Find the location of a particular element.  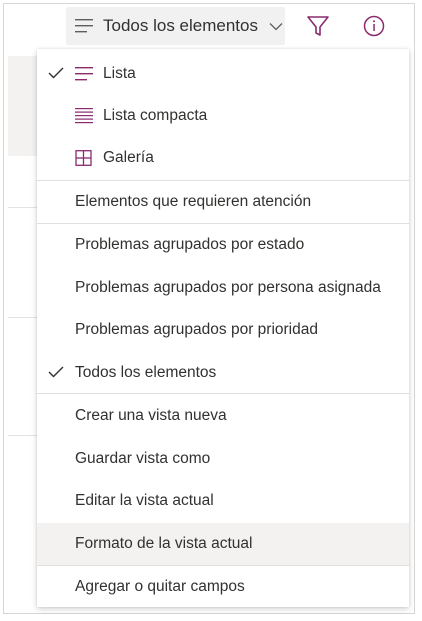

menu-item-label: Formato de la vista actual is located at coordinates (164, 543).